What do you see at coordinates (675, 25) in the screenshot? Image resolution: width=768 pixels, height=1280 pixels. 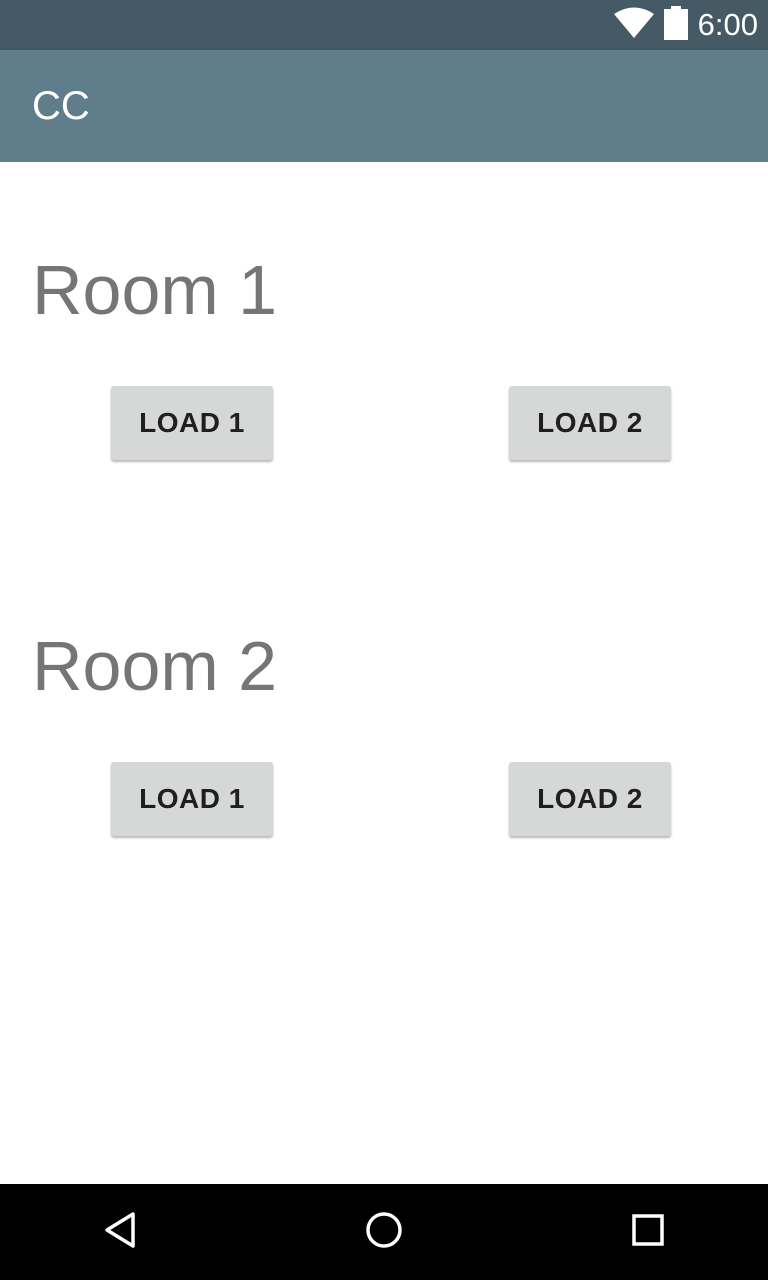 I see `battery-icon` at bounding box center [675, 25].